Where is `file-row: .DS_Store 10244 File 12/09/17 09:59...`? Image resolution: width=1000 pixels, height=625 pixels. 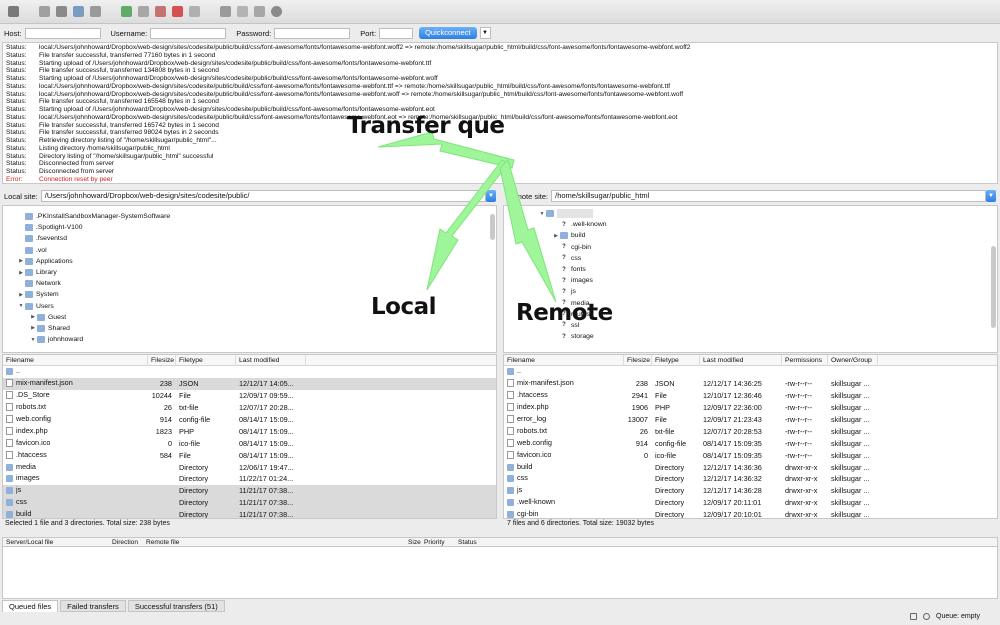
file-row: .DS_Store 10244 File 12/09/17 09:59... is located at coordinates (249, 396).